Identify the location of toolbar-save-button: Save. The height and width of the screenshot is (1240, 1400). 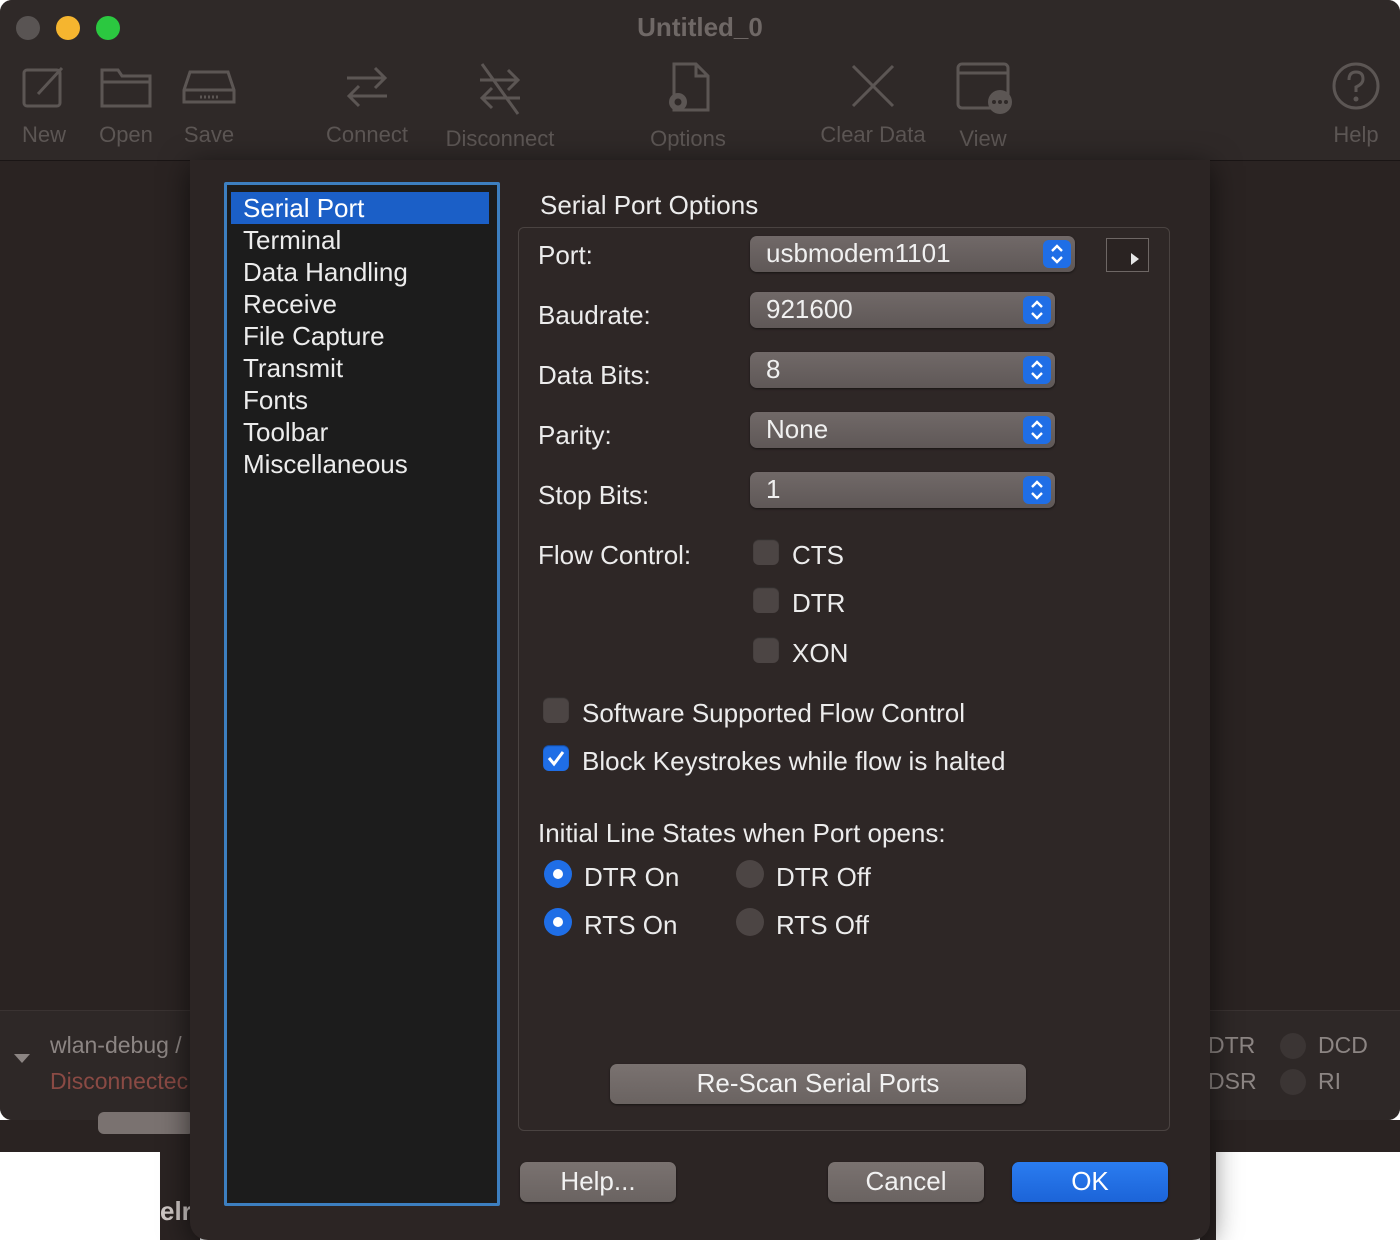
(209, 104).